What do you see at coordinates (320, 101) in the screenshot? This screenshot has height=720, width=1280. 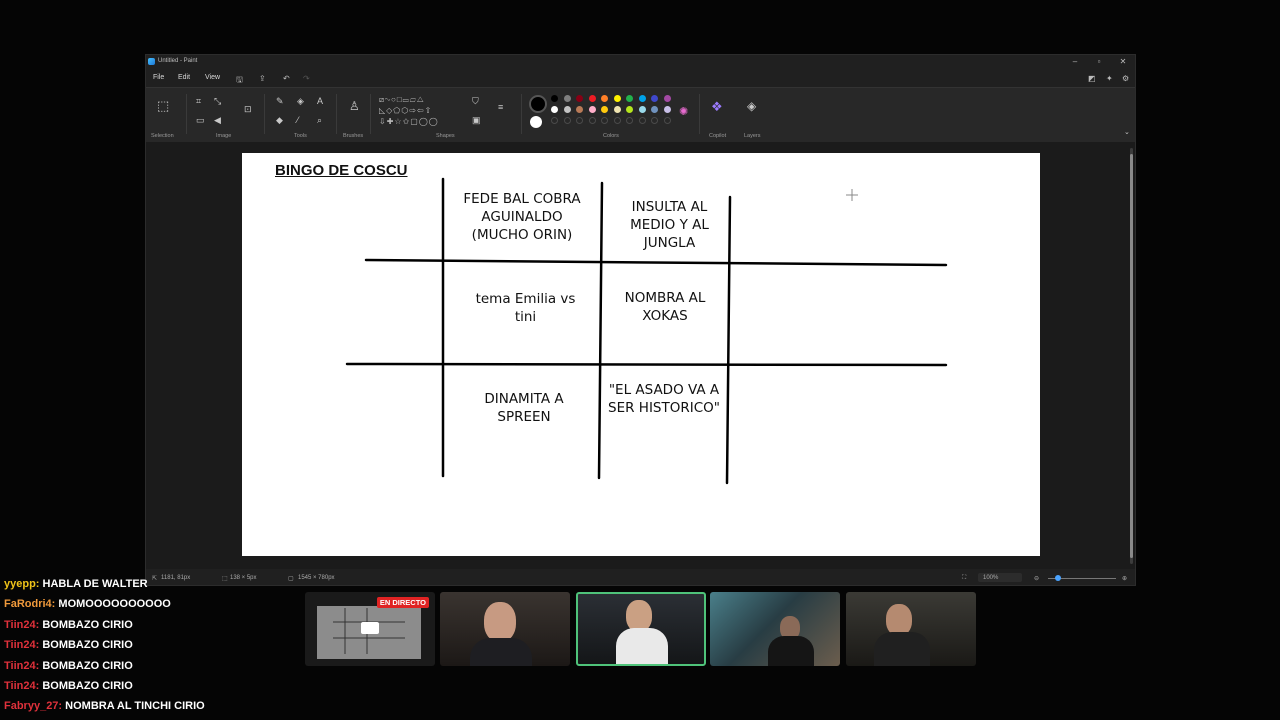 I see `text-icon: A` at bounding box center [320, 101].